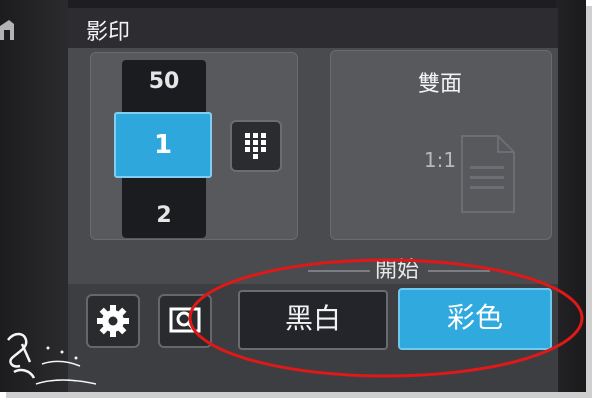 This screenshot has height=404, width=600. Describe the element at coordinates (7, 29) in the screenshot. I see `home-icon` at that location.